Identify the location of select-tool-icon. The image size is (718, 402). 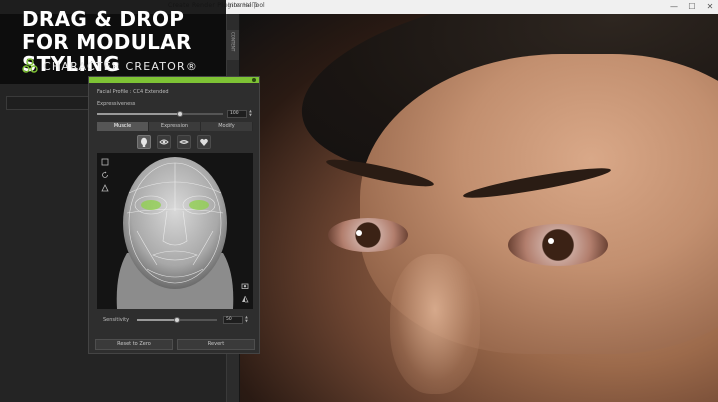
(105, 162).